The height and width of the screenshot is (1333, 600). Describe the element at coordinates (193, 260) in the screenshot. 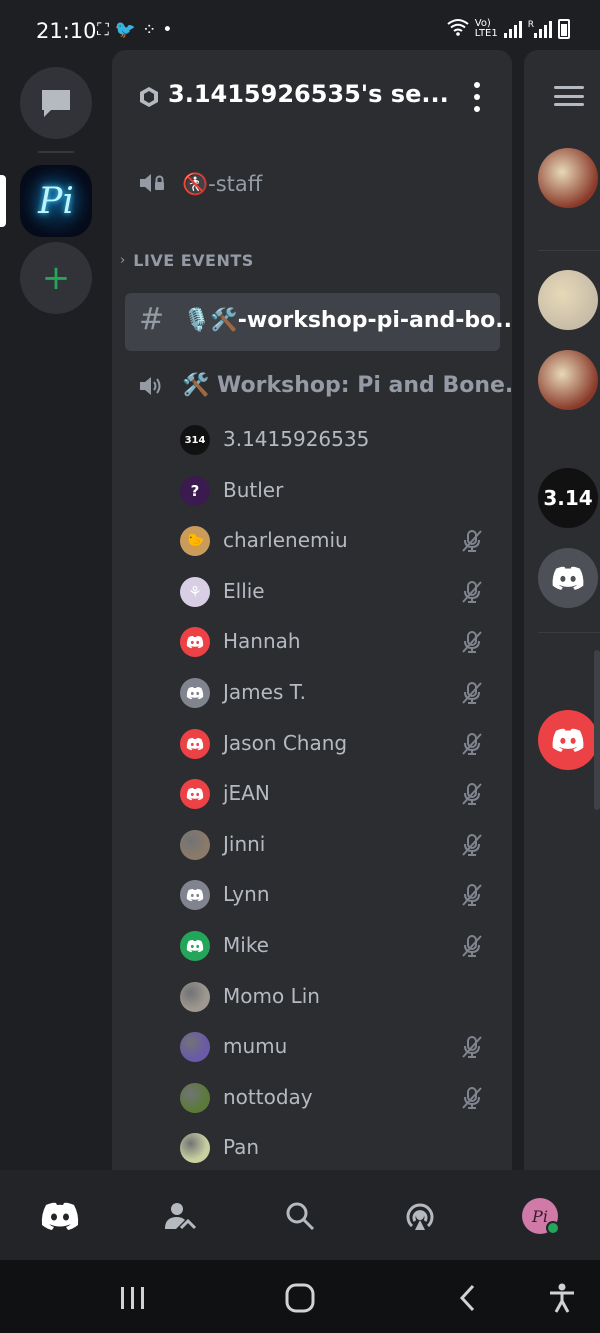

I see `category-label: LIVE EVENTS` at that location.